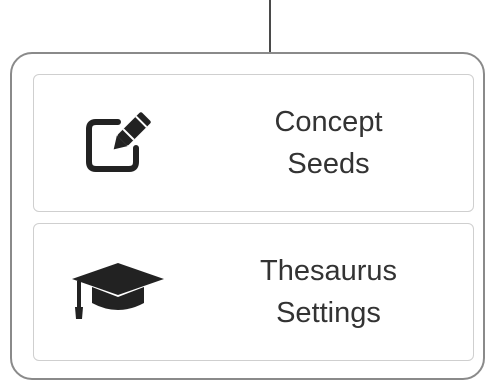 The height and width of the screenshot is (387, 489). I want to click on concept-seeds-label: Concept Seeds, so click(328, 143).